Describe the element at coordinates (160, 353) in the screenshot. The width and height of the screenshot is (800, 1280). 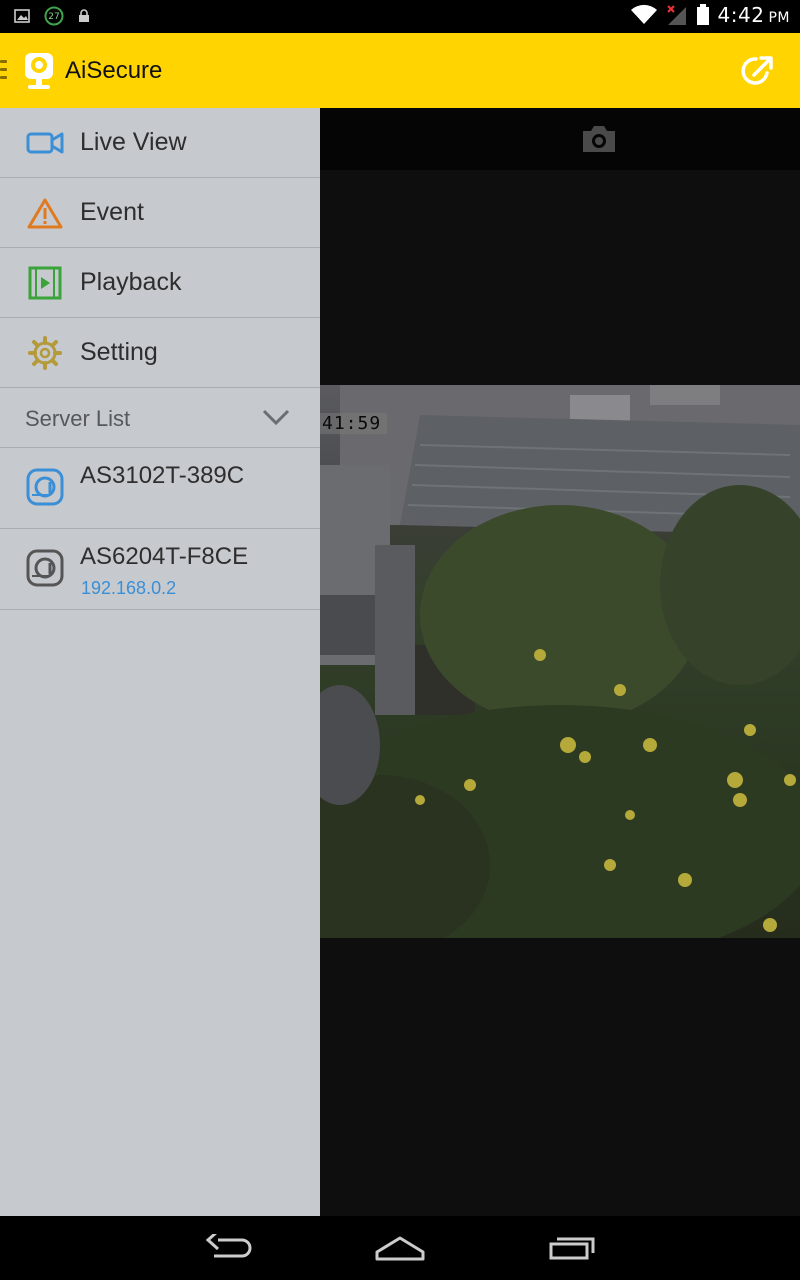
I see `nav-item-setting: Setting` at that location.